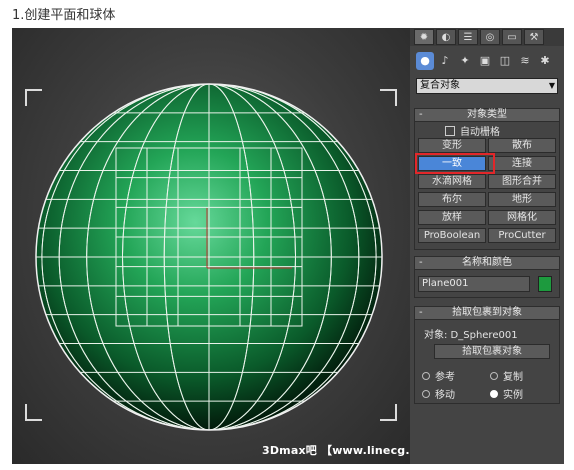  I want to click on subcategory-row: ● ♪ ✦ ▣ ◫ ≋ ✱, so click(487, 62).